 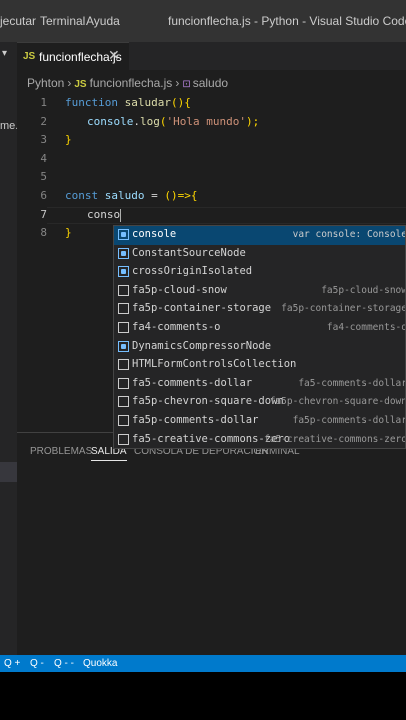 I want to click on suggest-item-label: HTMLFormControlsCollection, so click(x=214, y=364).